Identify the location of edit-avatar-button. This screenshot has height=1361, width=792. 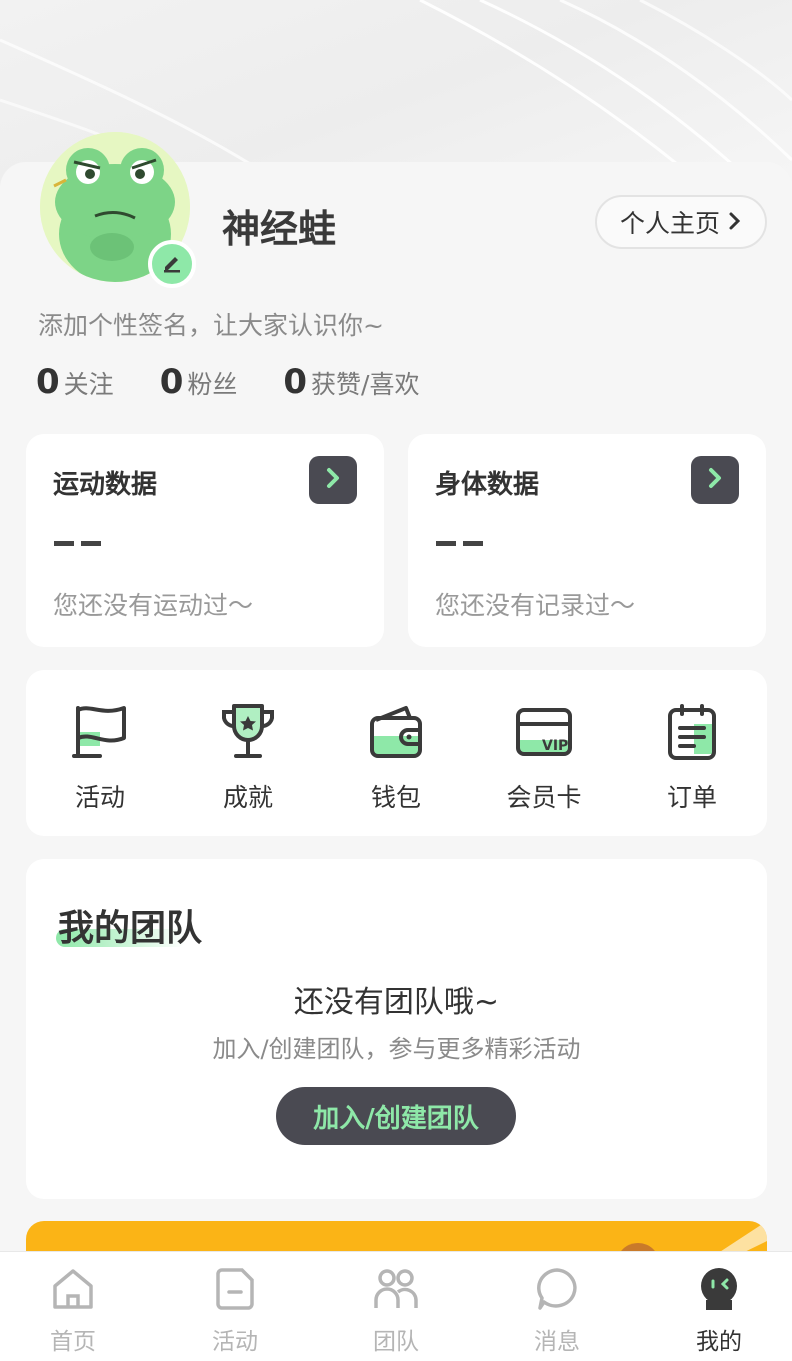
(172, 264).